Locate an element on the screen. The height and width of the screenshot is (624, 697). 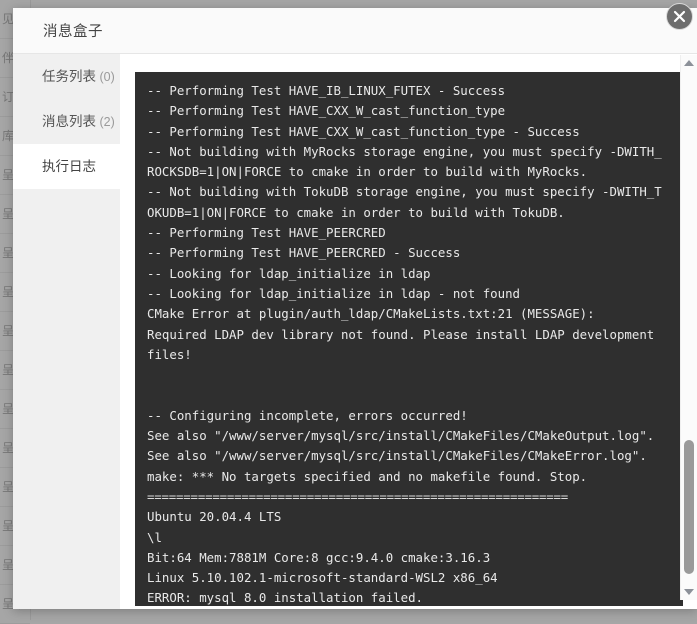
console-log-line: \l is located at coordinates (154, 537).